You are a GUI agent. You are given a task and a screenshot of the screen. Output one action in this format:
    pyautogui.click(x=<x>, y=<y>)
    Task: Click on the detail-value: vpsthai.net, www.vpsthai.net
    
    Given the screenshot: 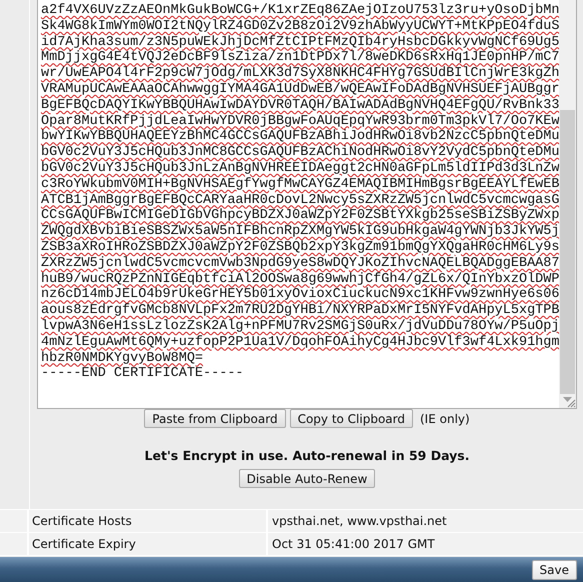 What is the action you would take?
    pyautogui.click(x=359, y=521)
    